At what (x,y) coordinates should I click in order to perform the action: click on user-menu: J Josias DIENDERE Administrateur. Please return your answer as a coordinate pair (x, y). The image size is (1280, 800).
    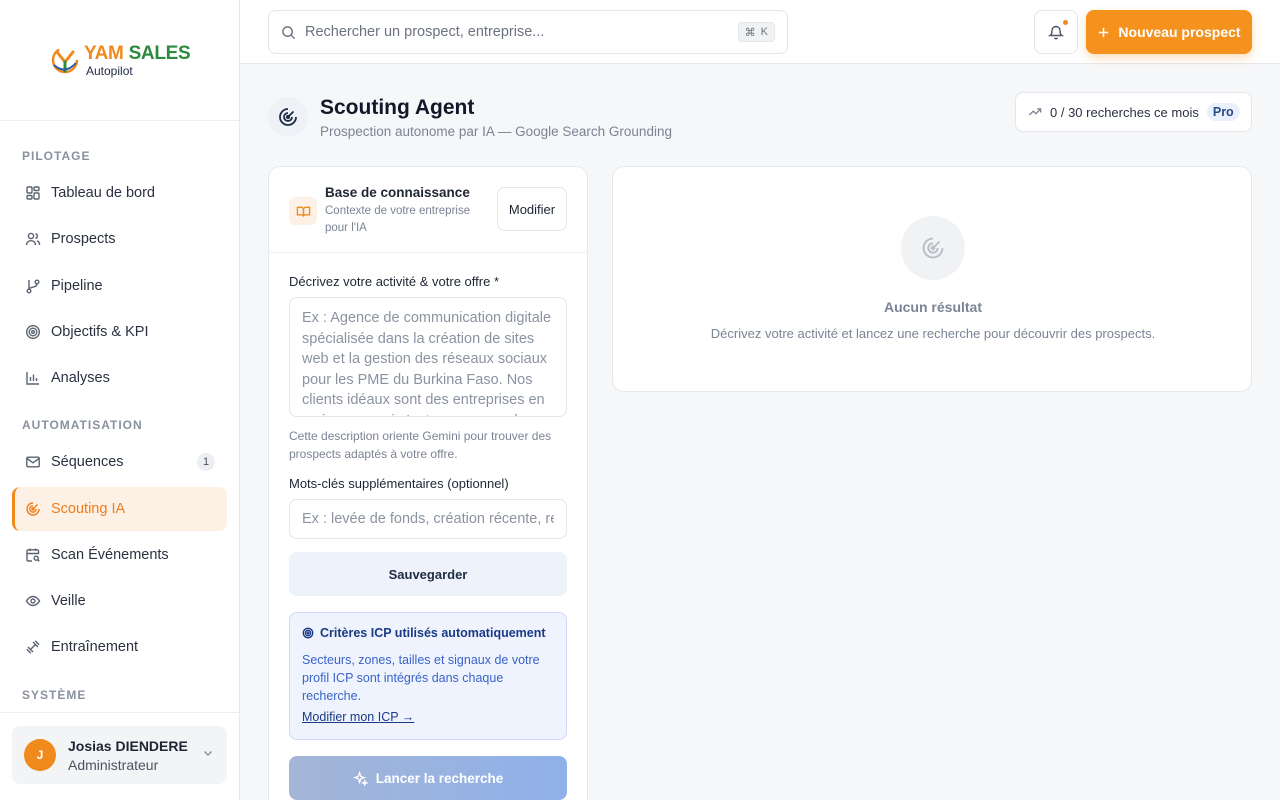
    Looking at the image, I should click on (119, 755).